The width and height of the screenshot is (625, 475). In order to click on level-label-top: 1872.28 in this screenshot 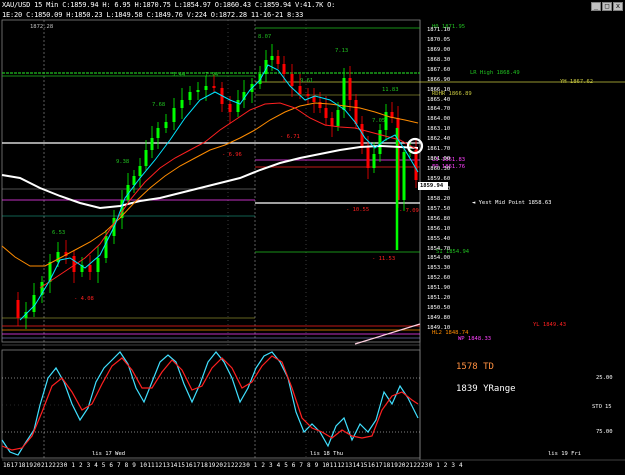, I will do `click(42, 27)`.